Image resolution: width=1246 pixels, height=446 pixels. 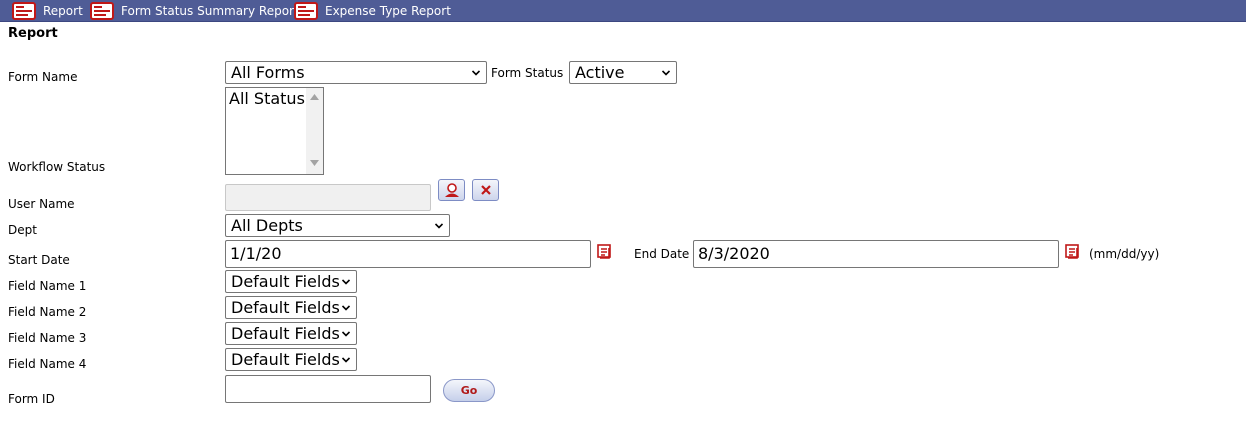 What do you see at coordinates (47, 286) in the screenshot?
I see `field-name-1-label: Field Name 1` at bounding box center [47, 286].